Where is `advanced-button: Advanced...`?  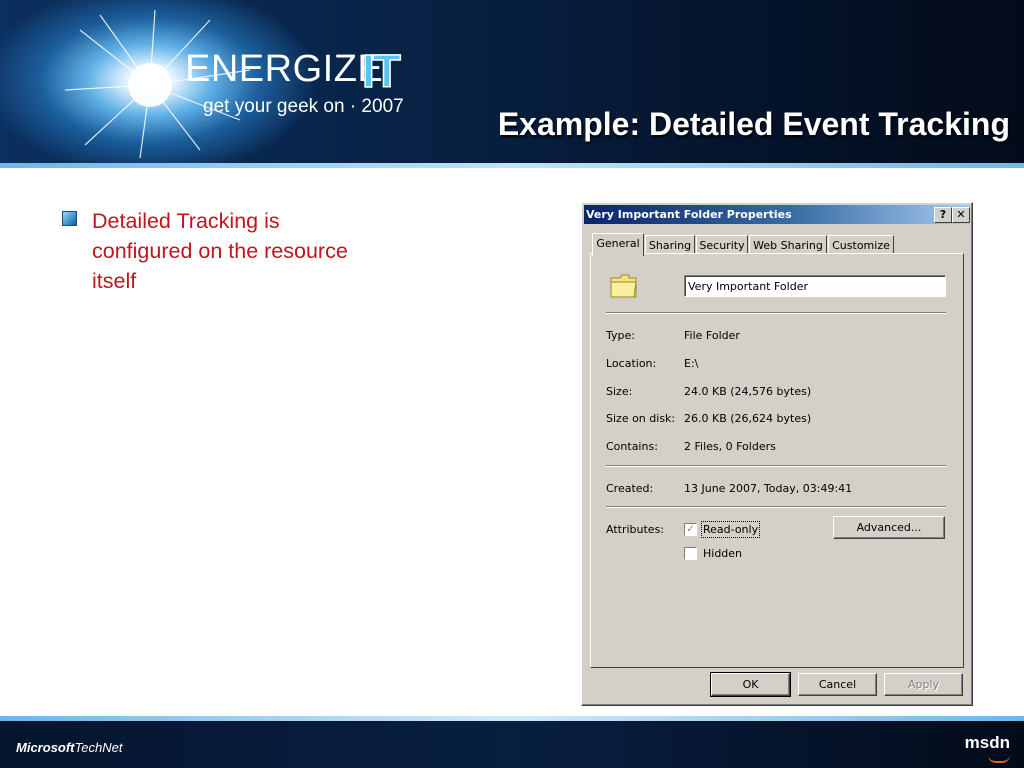
advanced-button: Advanced... is located at coordinates (889, 527).